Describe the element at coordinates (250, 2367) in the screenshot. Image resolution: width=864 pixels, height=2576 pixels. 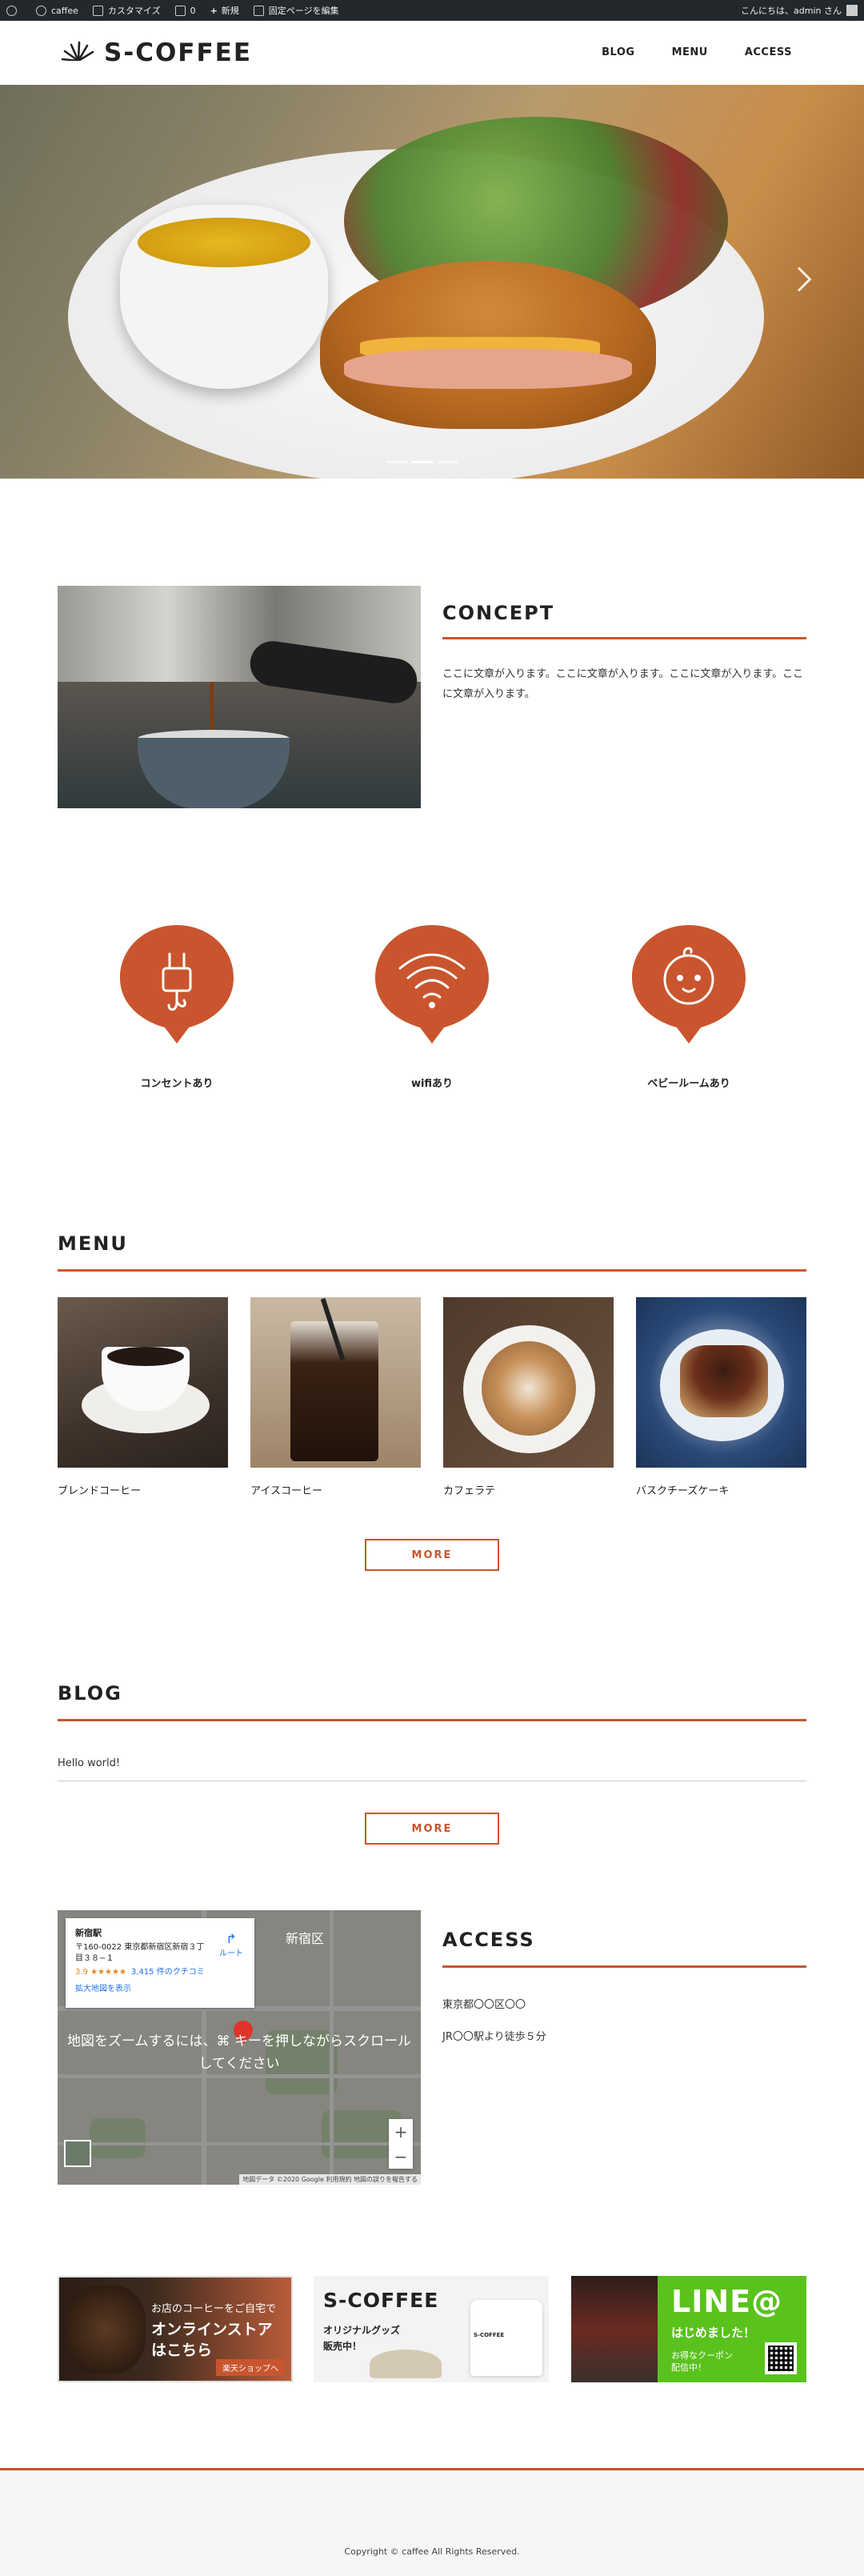
I see `rakuten-shop-button: 楽天ショップへ` at that location.